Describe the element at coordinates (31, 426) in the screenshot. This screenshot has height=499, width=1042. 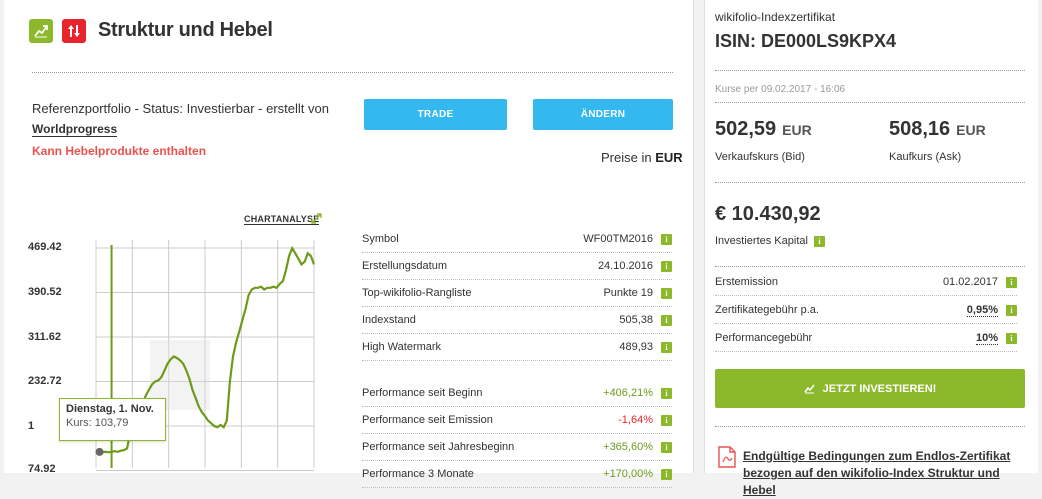
I see `y-tick-label: 1` at that location.